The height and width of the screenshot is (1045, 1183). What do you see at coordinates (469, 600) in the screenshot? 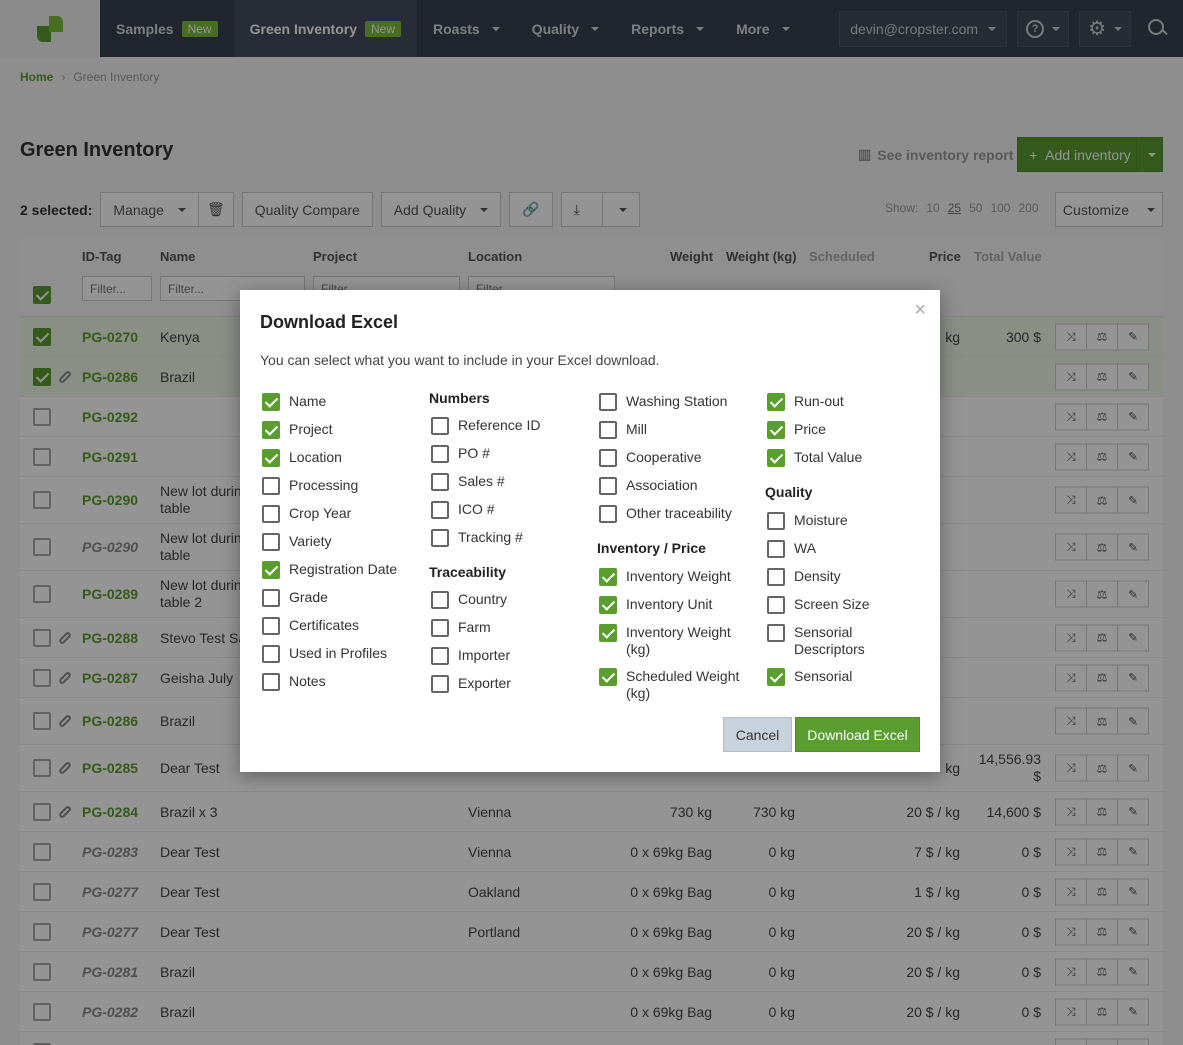
I see `excel-option: Country` at bounding box center [469, 600].